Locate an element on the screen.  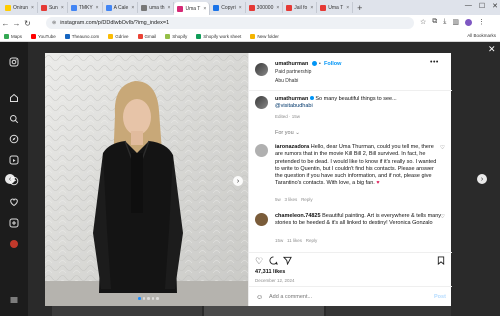
bookmark-item: New folder is located at coordinates (264, 36).